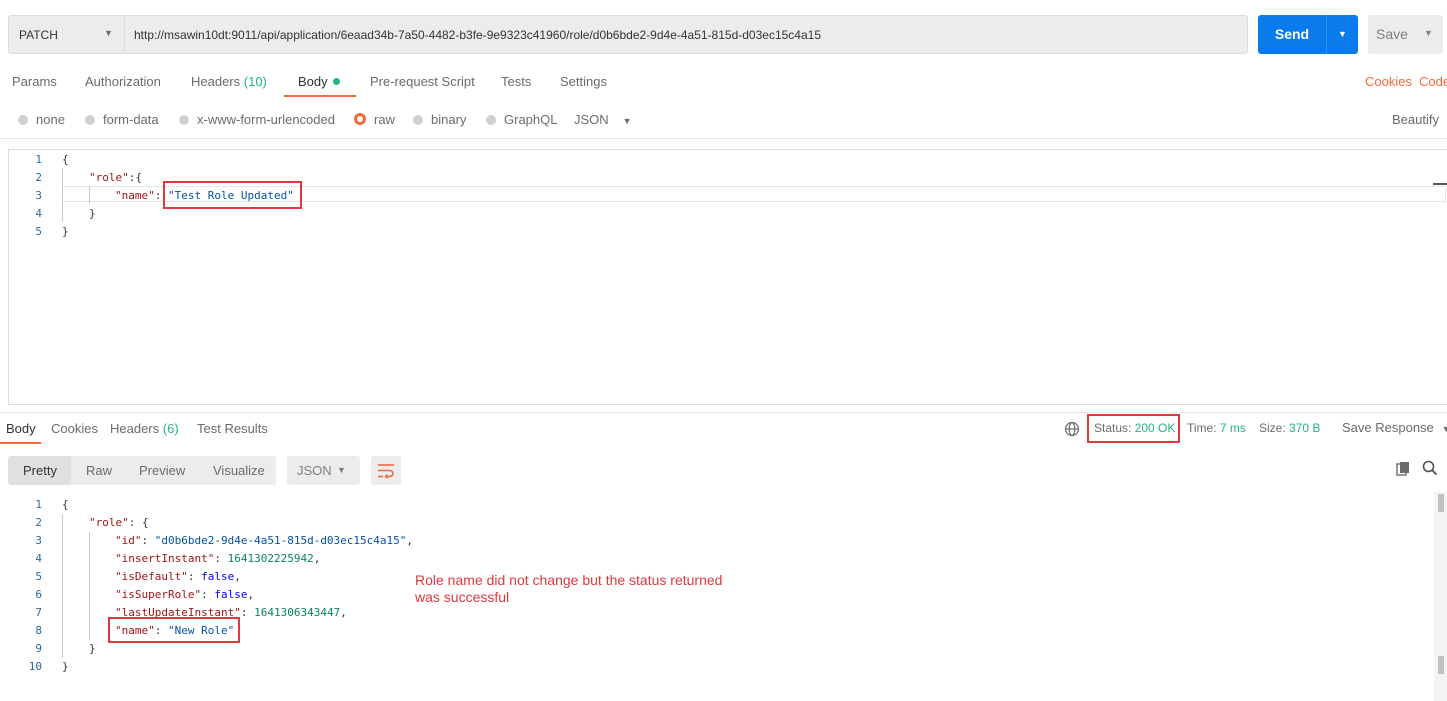 Image resolution: width=1447 pixels, height=701 pixels. What do you see at coordinates (135, 177) in the screenshot?
I see `json-punct: :{` at bounding box center [135, 177].